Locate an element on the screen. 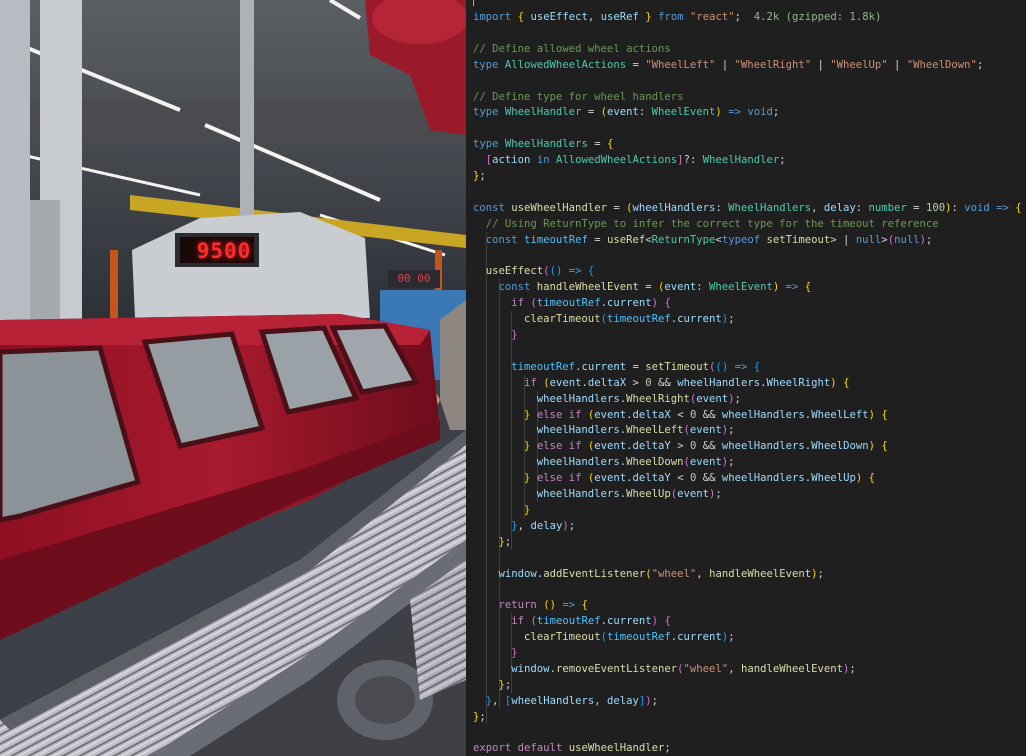 This screenshot has width=1026, height=756. code-token: 100 is located at coordinates (935, 207).